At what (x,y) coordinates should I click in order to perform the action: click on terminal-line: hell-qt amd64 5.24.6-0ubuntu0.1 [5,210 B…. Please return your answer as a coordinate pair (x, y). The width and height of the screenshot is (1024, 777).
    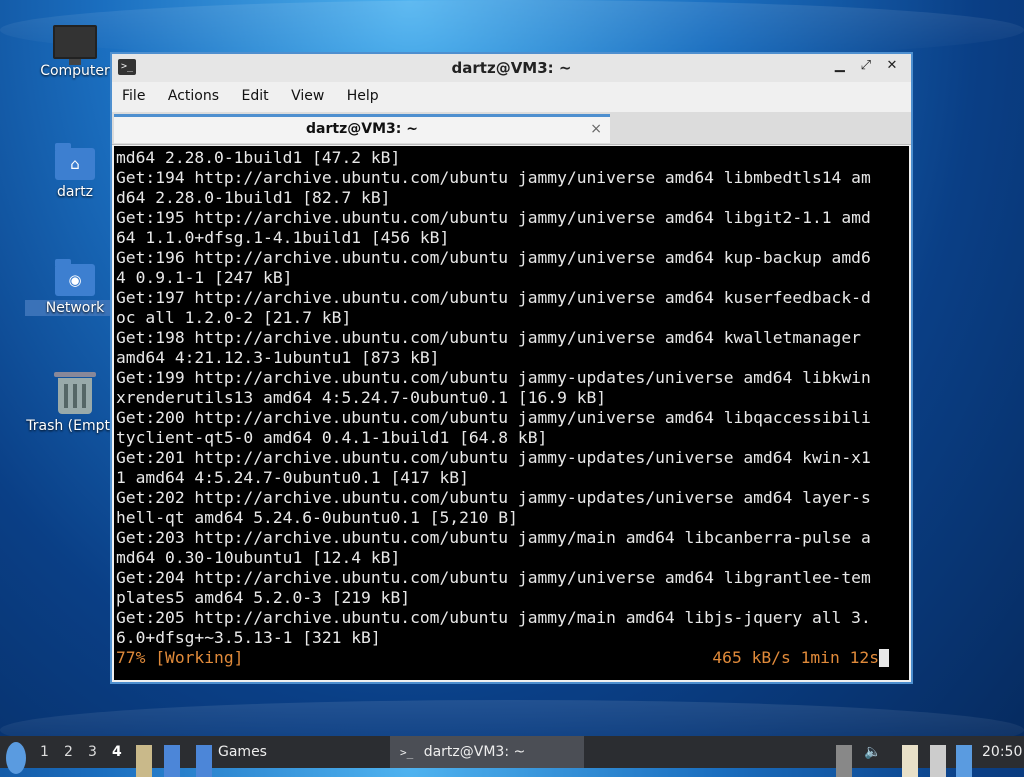
    Looking at the image, I should click on (317, 517).